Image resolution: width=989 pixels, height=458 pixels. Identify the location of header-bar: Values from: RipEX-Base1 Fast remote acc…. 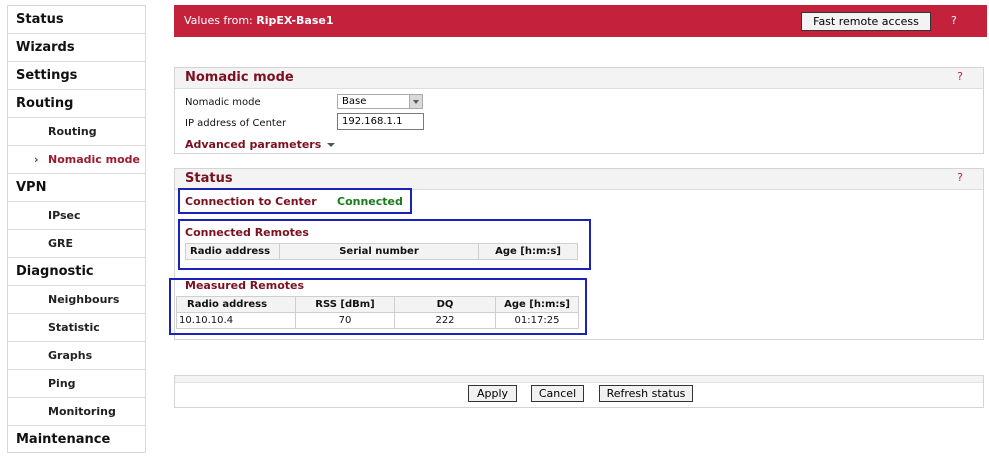
(580, 21).